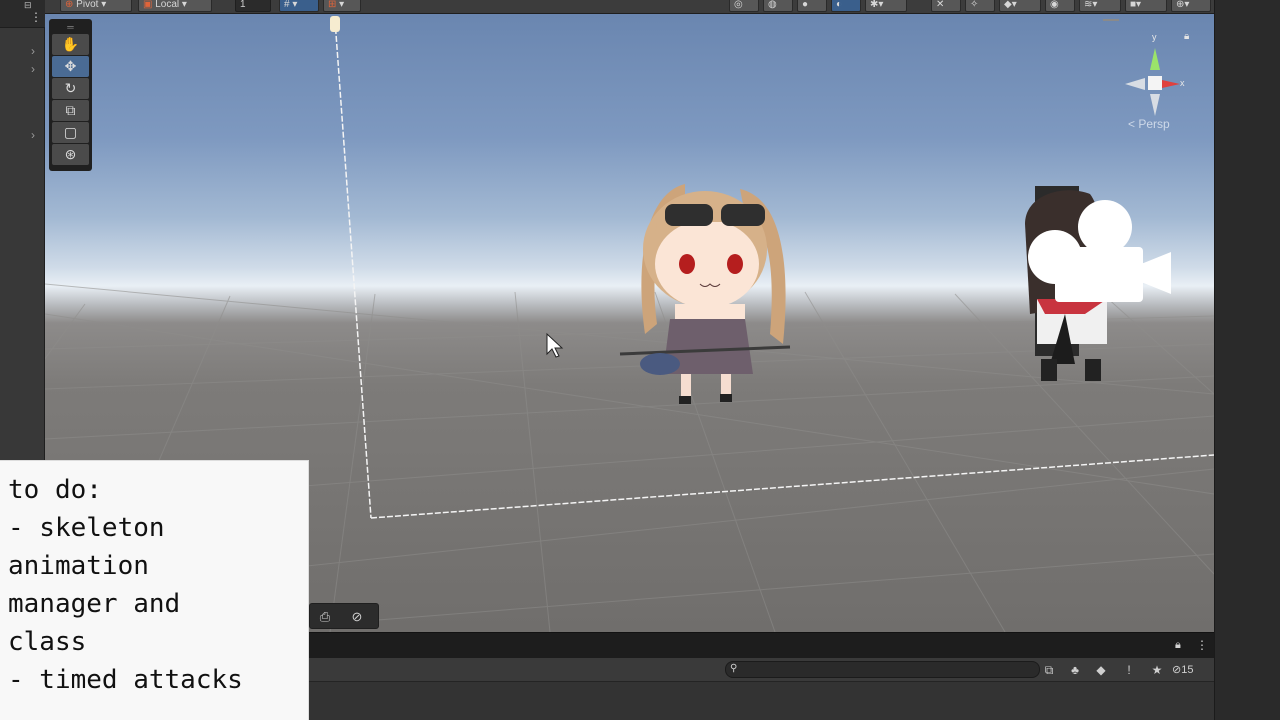 This screenshot has width=1280, height=720. Describe the element at coordinates (1247, 360) in the screenshot. I see `inspector-panel` at that location.